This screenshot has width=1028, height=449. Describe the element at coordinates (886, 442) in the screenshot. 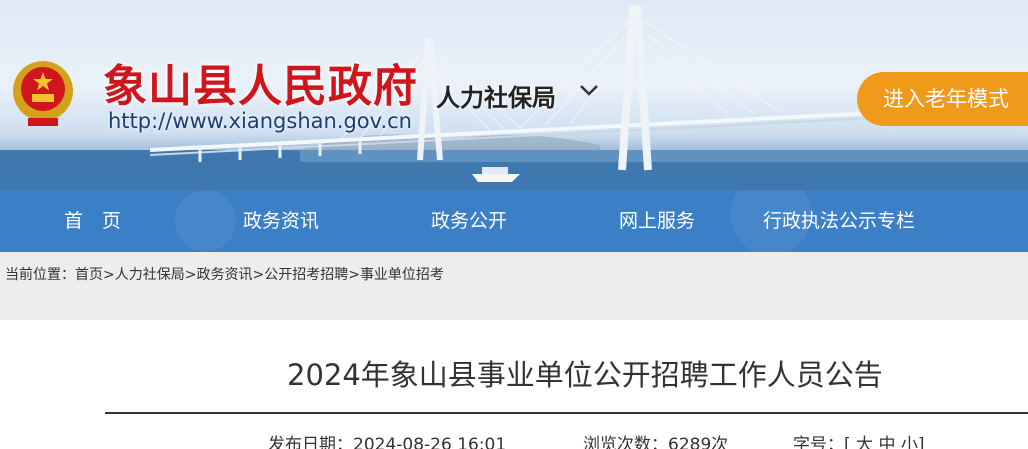

I see `font-size-medium-button: 中` at that location.